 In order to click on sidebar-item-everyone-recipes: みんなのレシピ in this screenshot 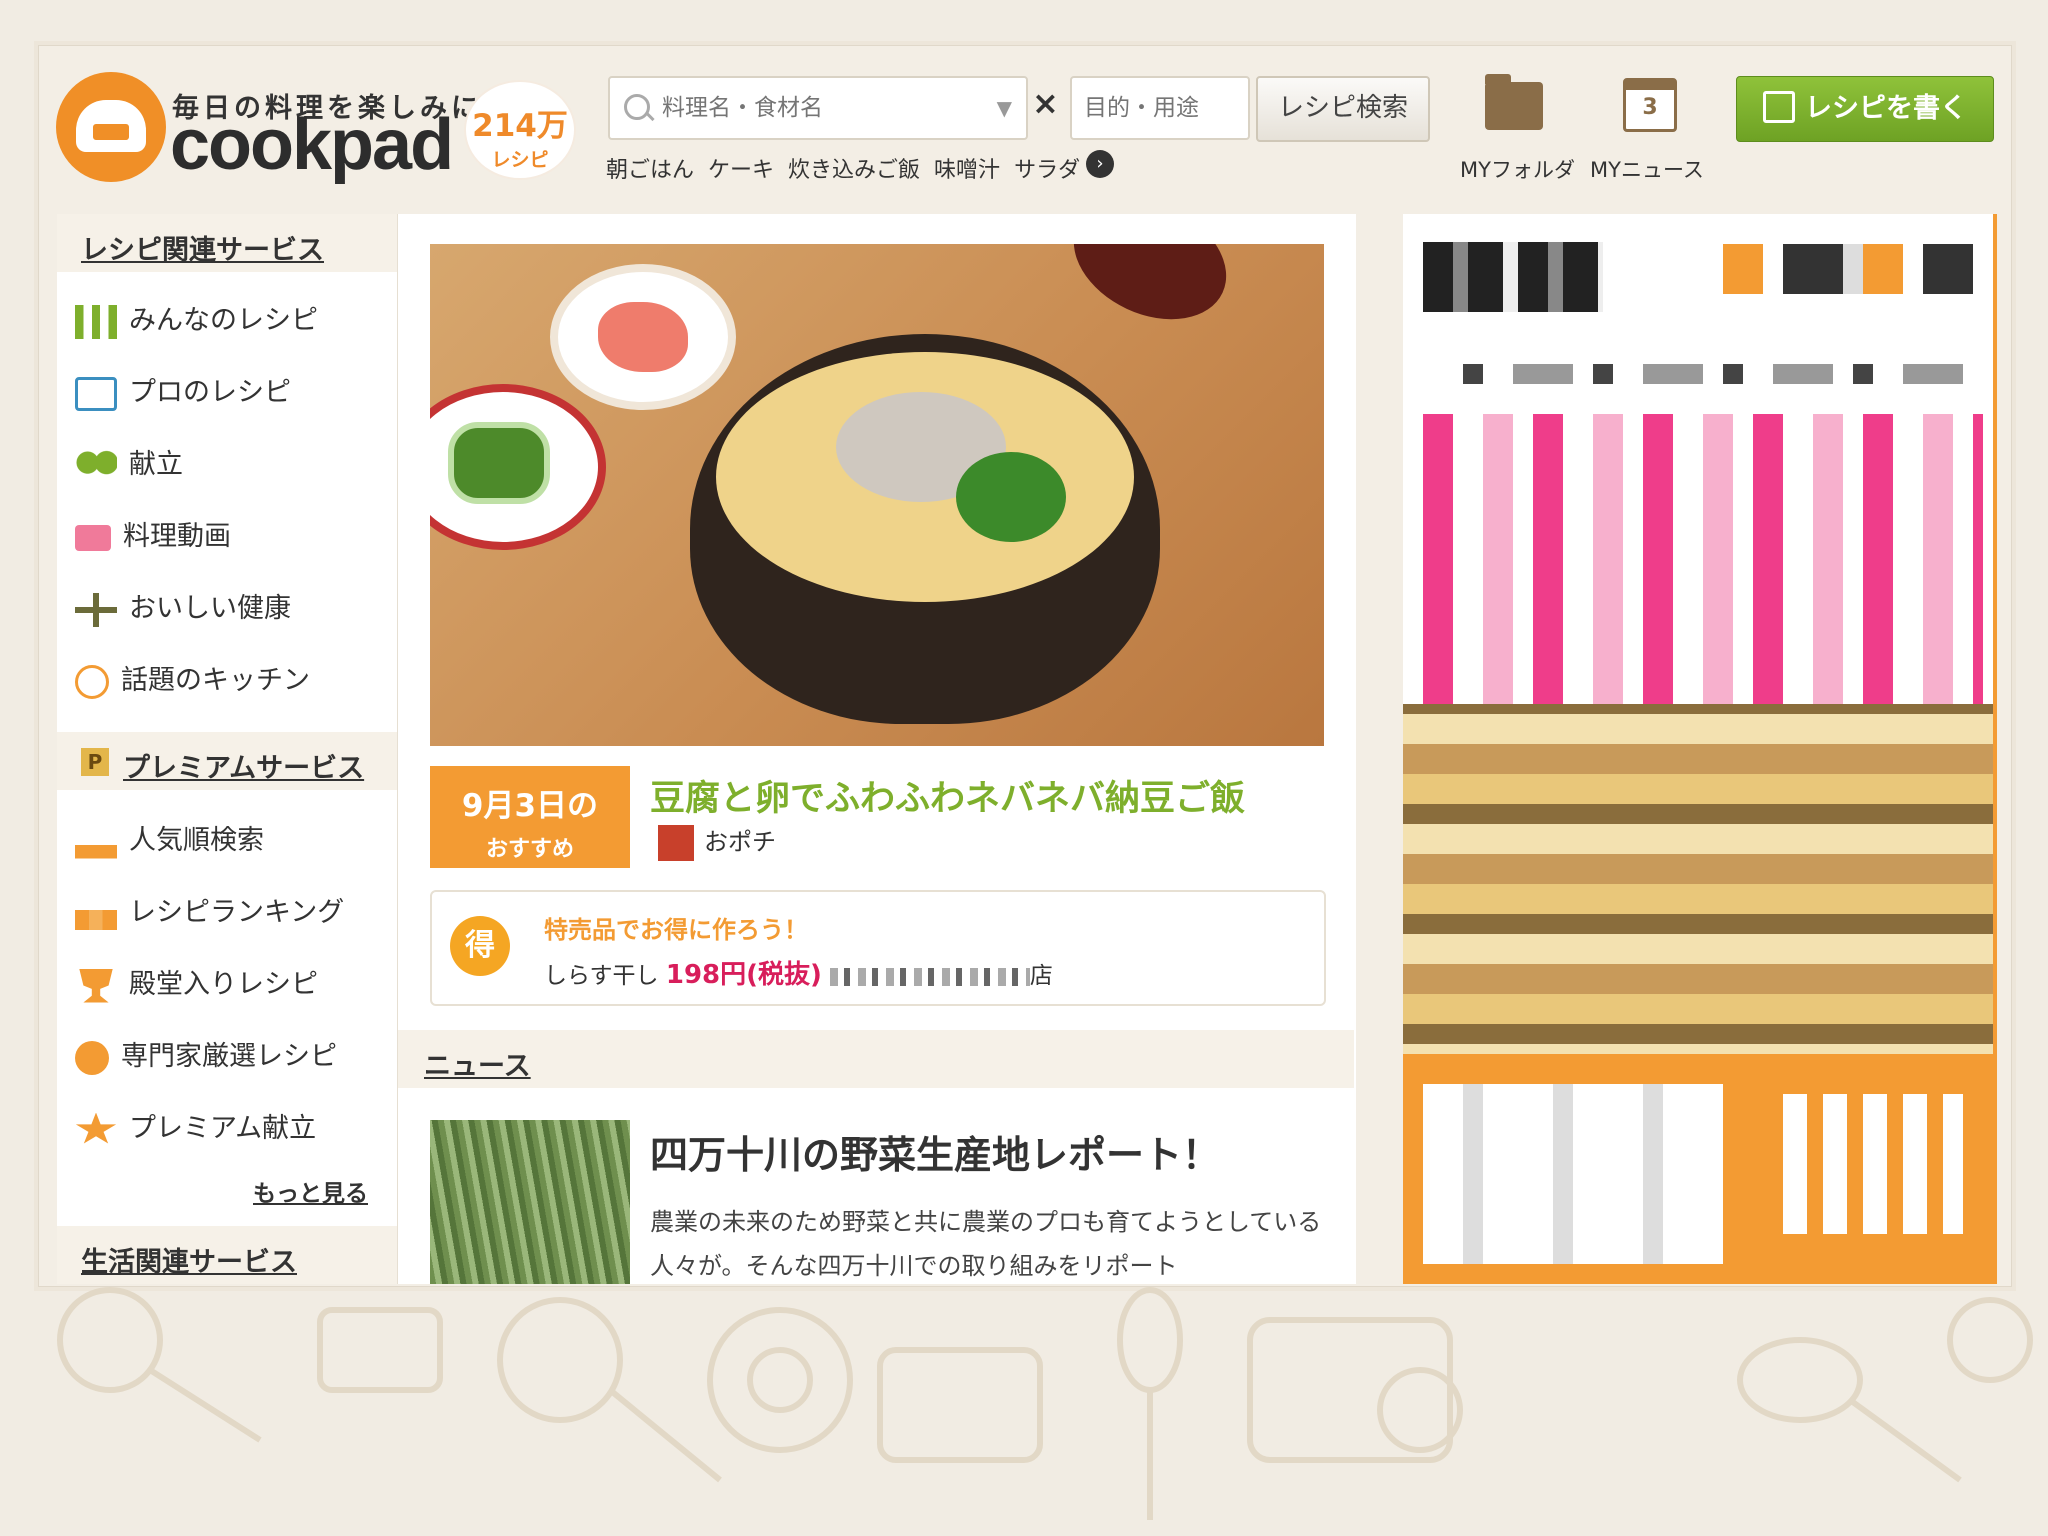, I will do `click(196, 318)`.